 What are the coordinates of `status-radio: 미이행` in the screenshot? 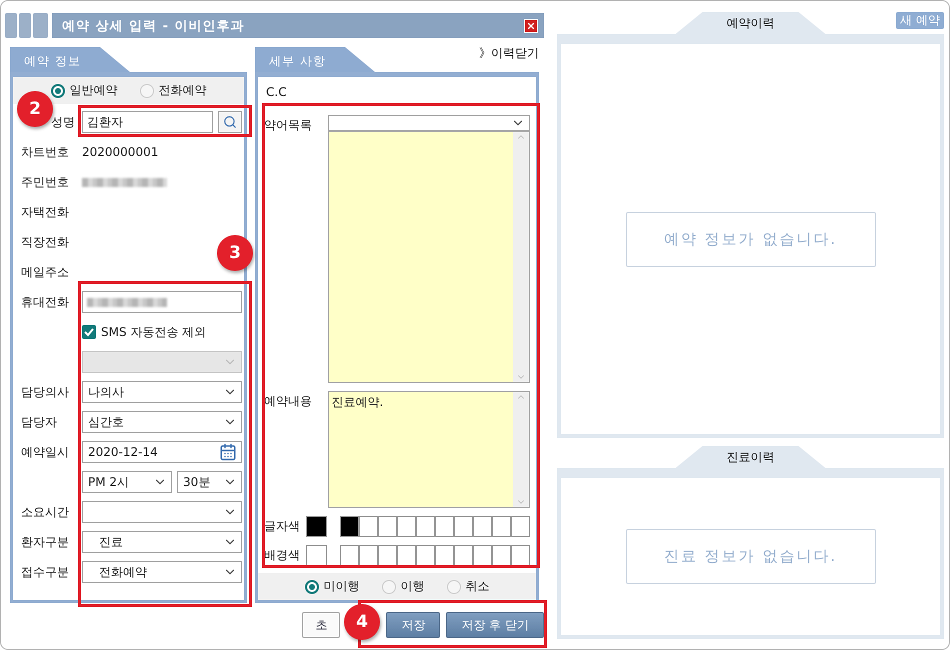 It's located at (332, 586).